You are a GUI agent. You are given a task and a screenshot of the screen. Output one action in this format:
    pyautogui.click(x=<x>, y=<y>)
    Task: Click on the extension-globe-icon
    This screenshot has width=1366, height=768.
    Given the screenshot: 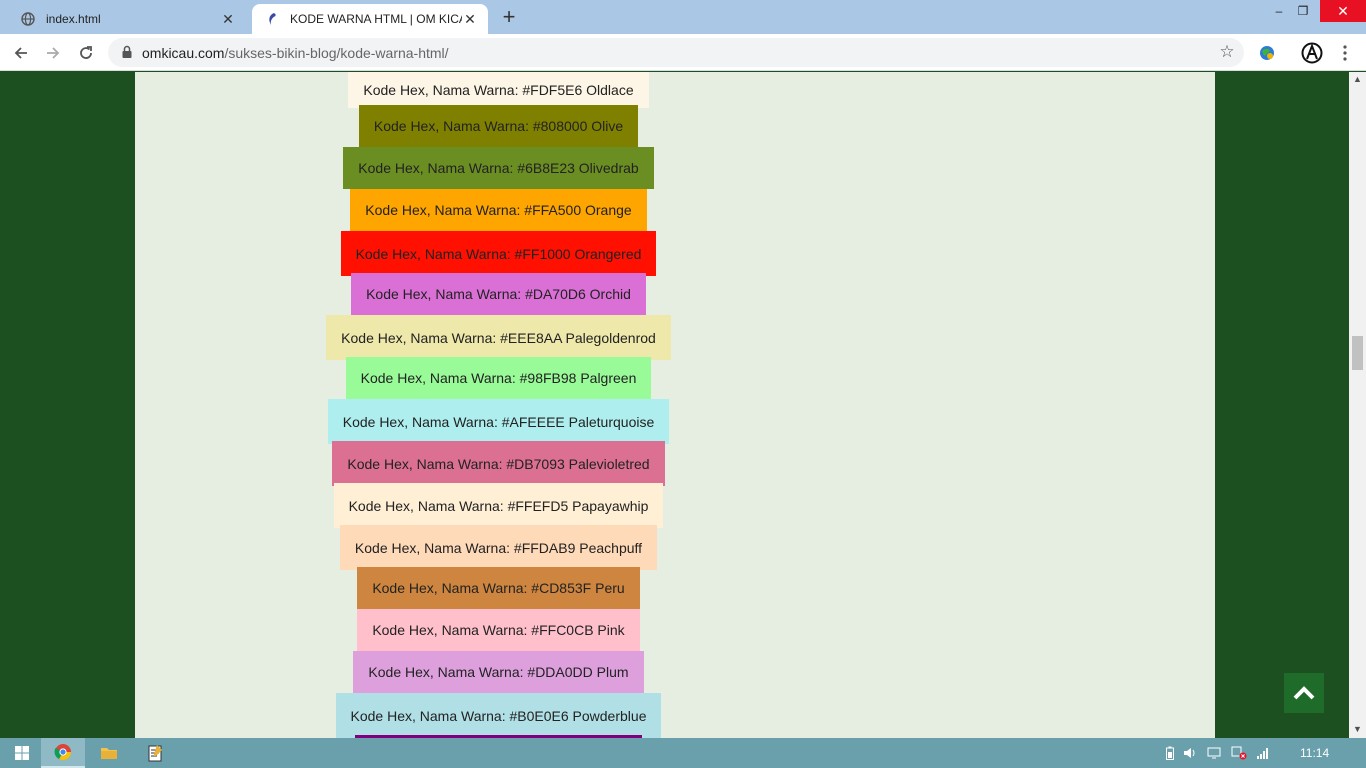 What is the action you would take?
    pyautogui.click(x=1267, y=53)
    